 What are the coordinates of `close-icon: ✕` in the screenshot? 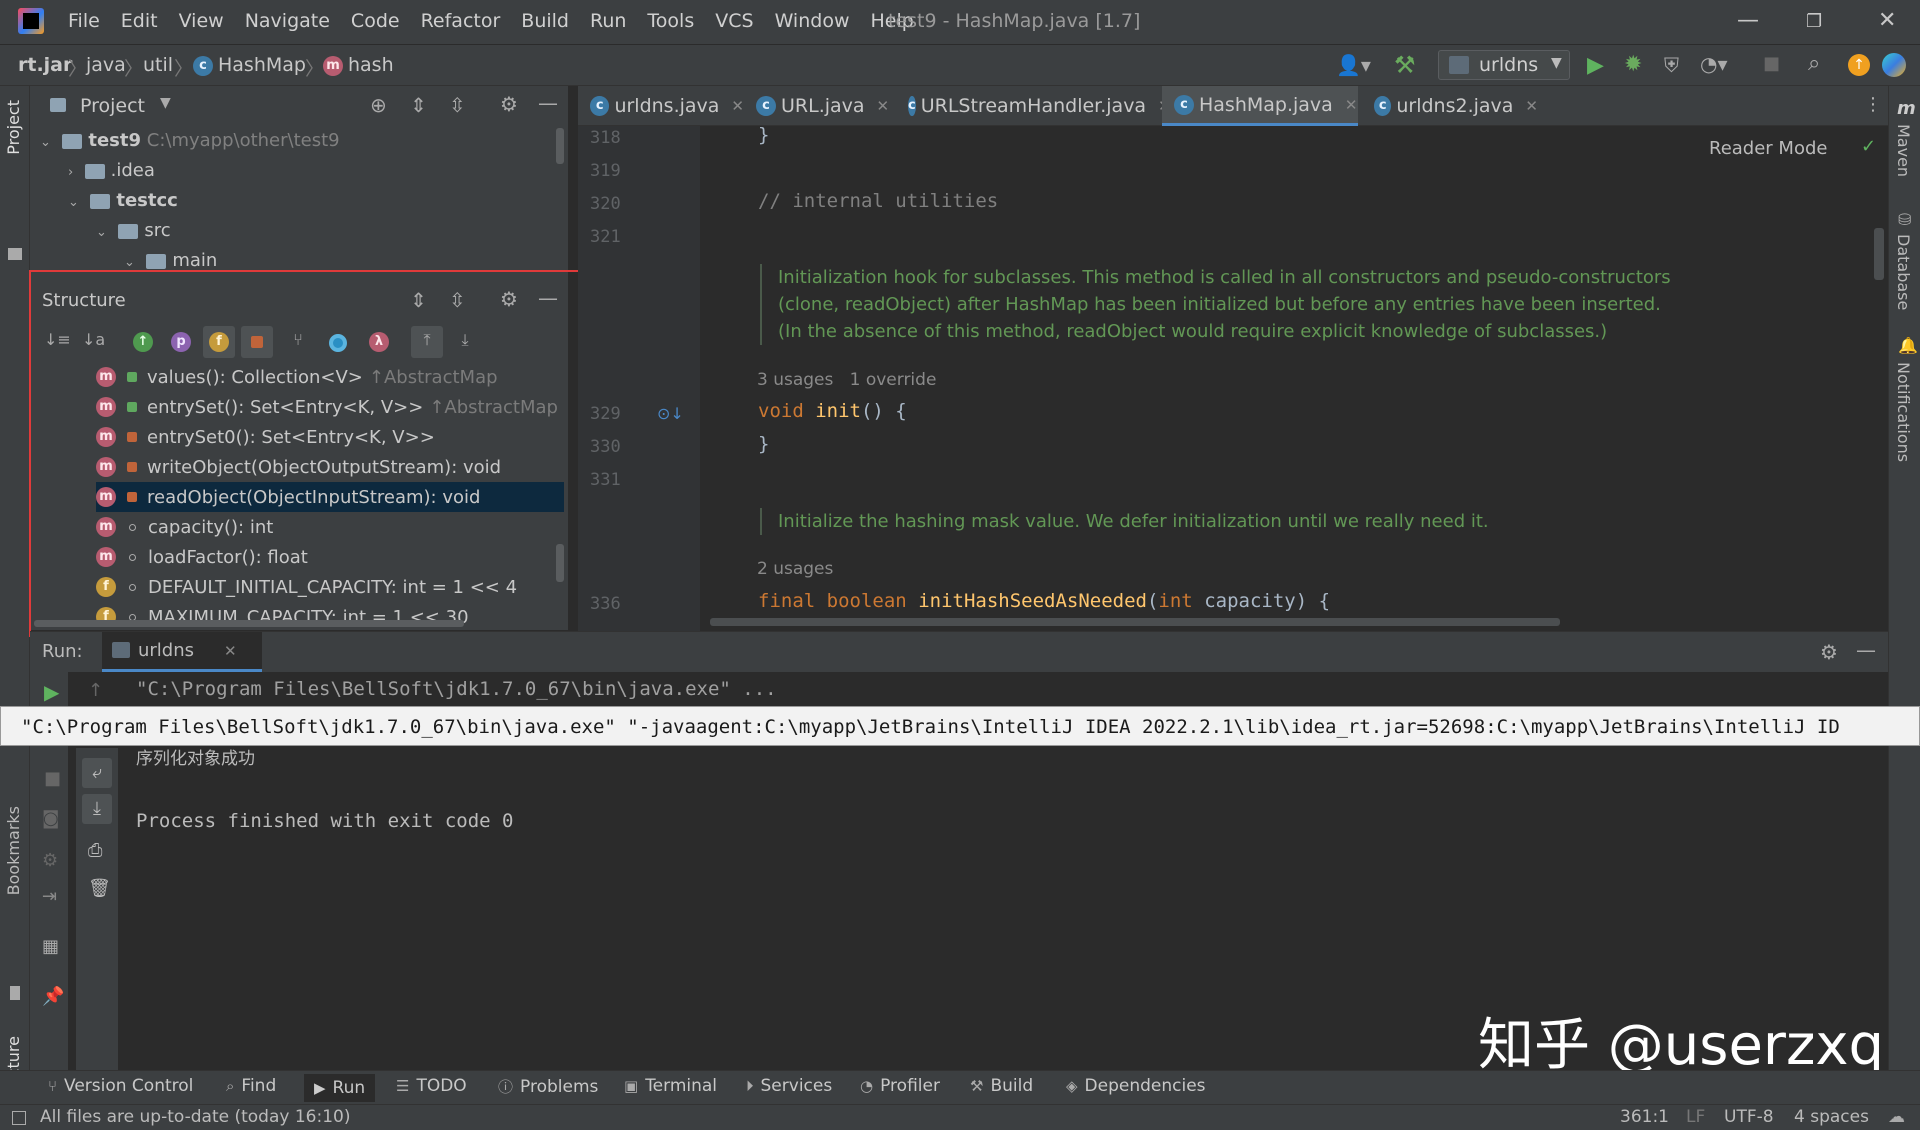 It's located at (1887, 20).